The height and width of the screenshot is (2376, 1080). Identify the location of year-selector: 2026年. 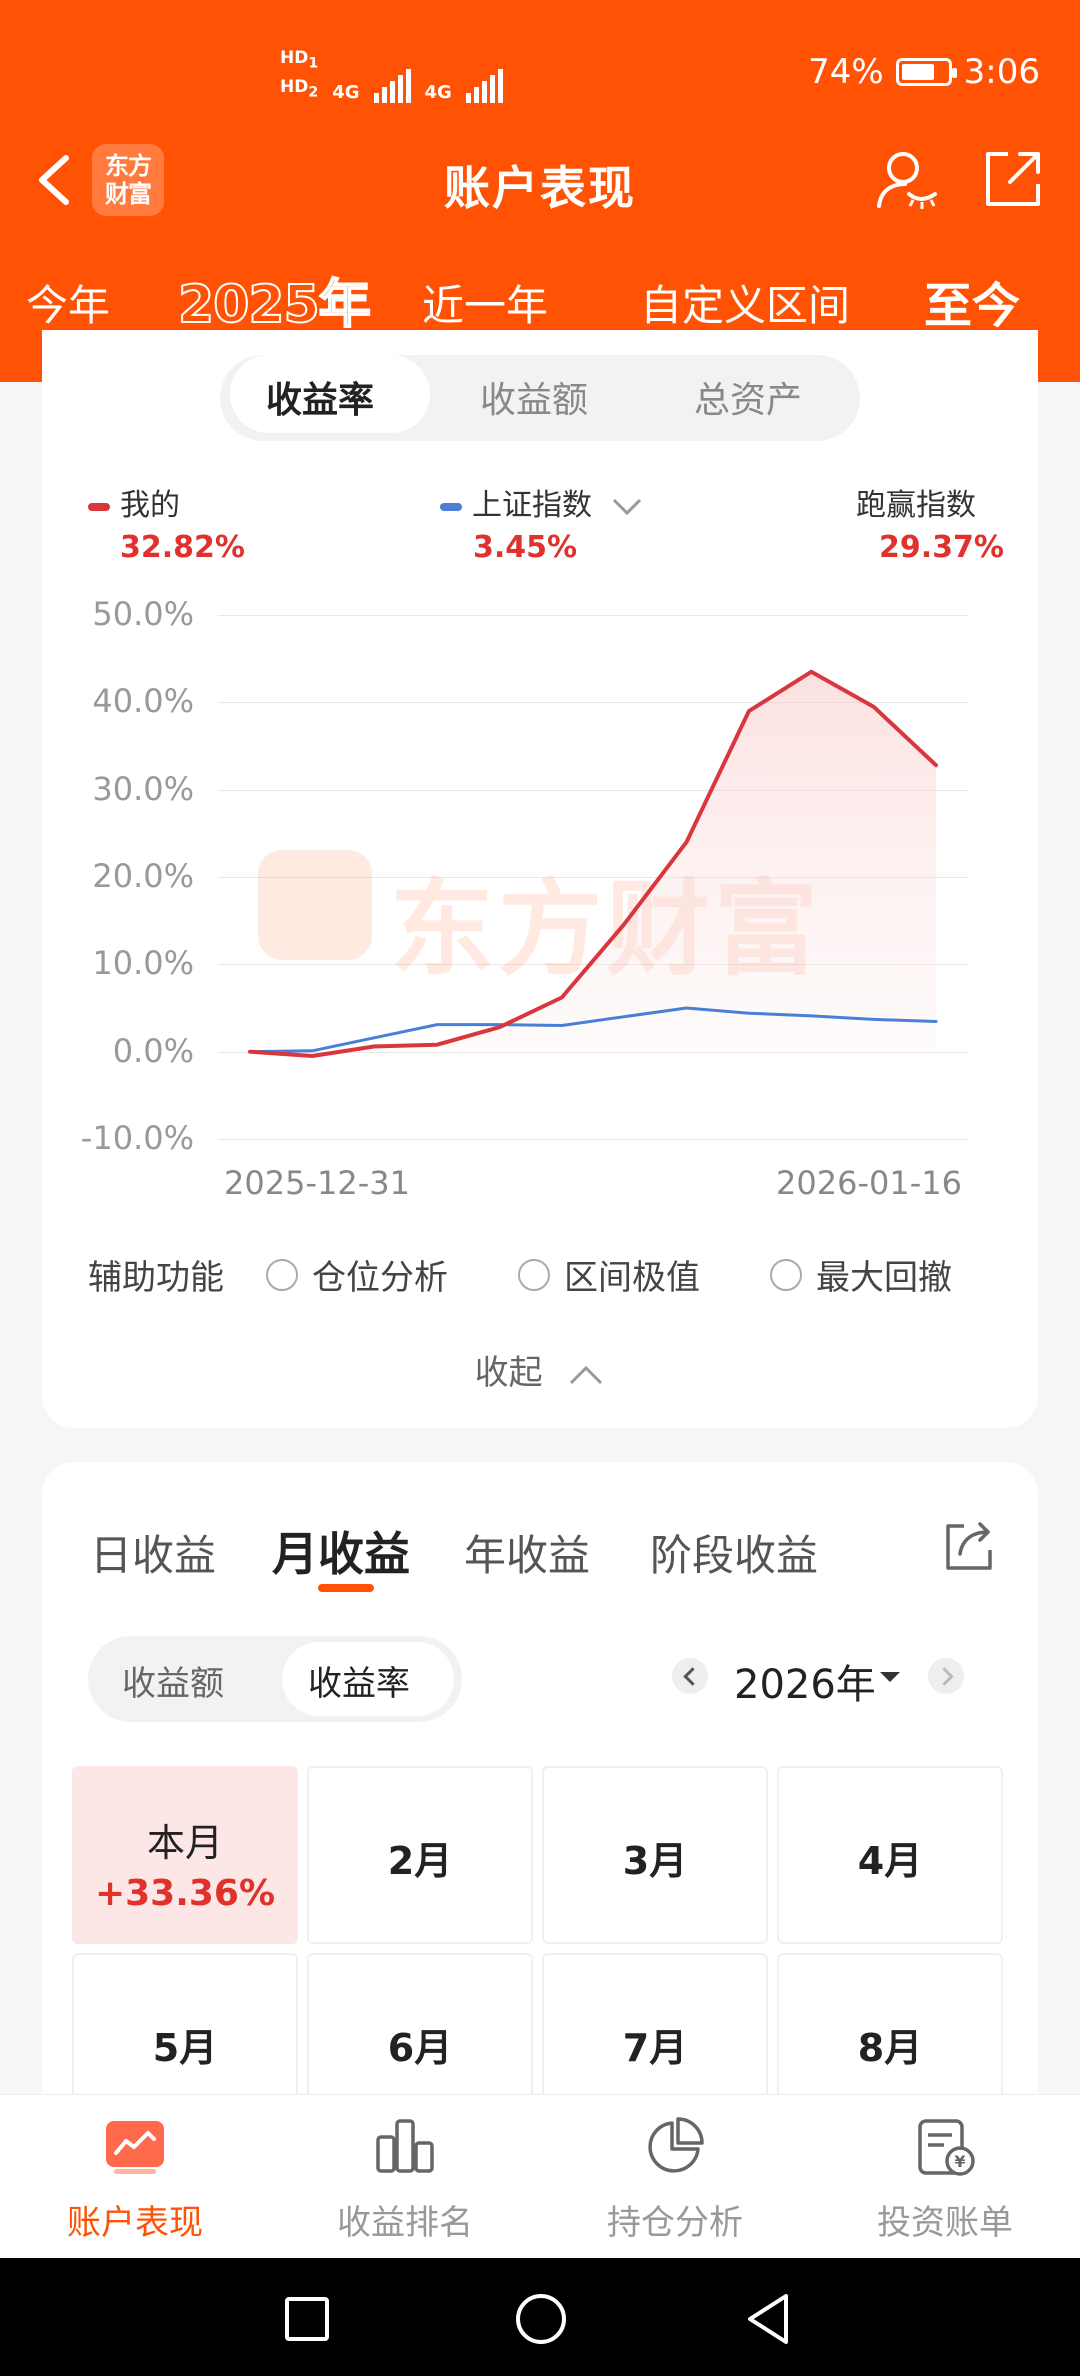
(805, 1681).